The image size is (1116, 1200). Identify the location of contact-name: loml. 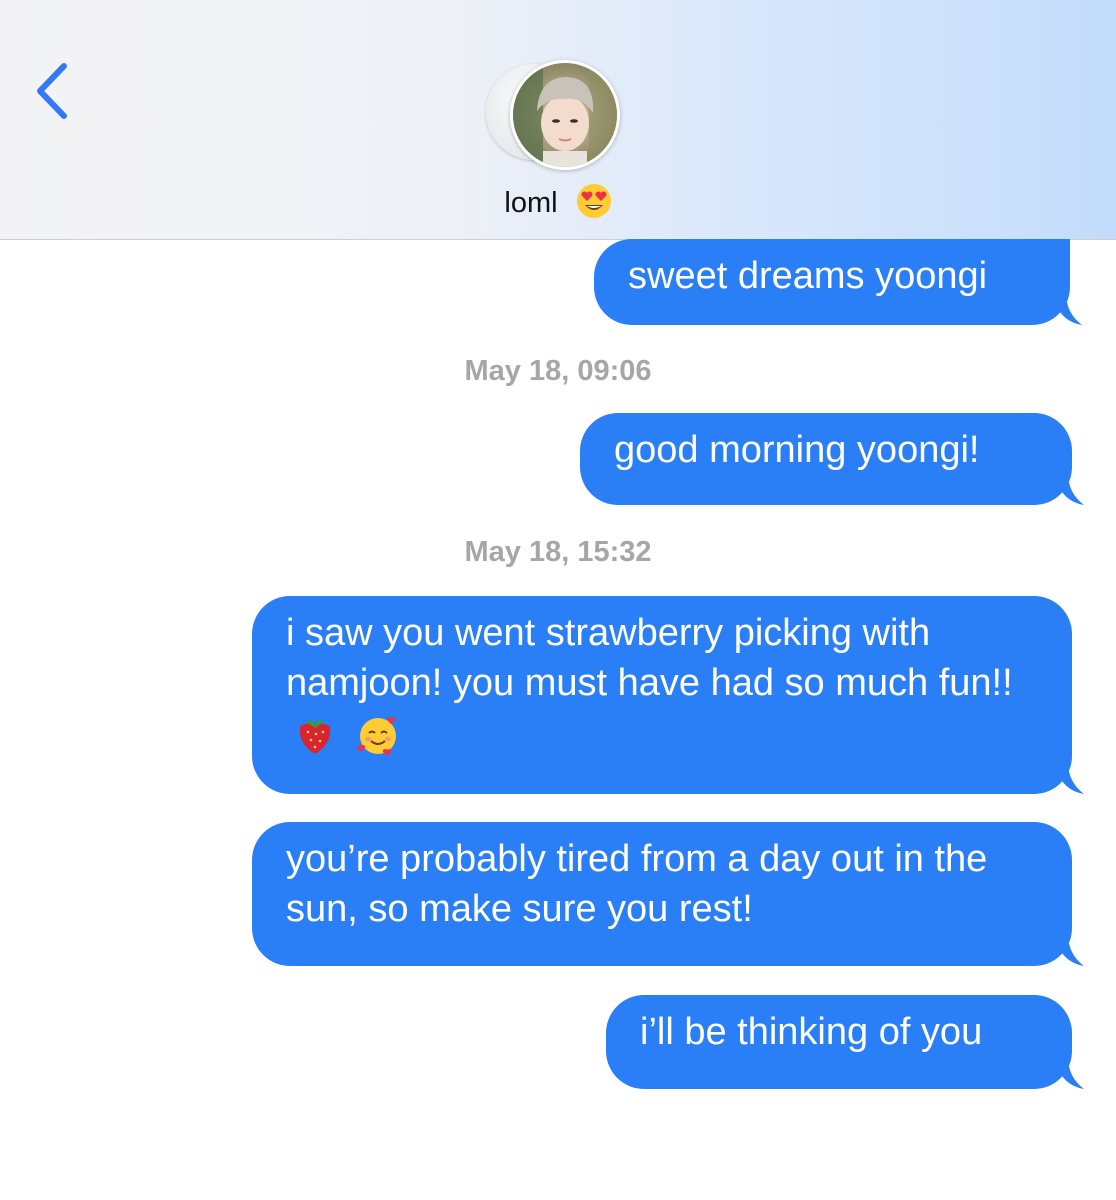
(531, 202).